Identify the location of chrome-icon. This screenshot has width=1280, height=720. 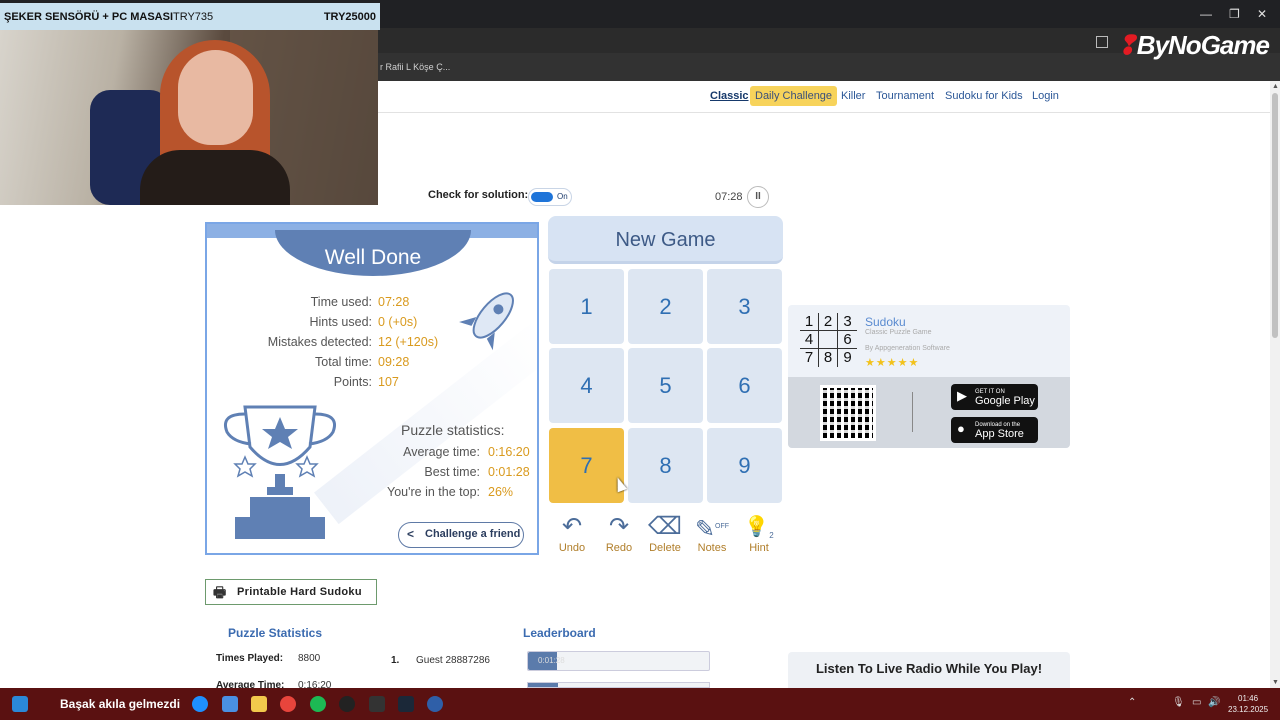
(288, 704).